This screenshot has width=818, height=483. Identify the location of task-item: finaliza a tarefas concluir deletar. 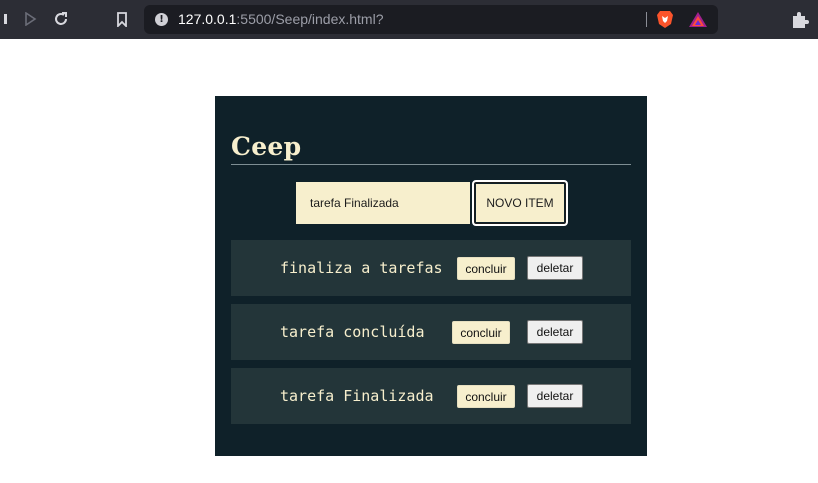
(431, 268).